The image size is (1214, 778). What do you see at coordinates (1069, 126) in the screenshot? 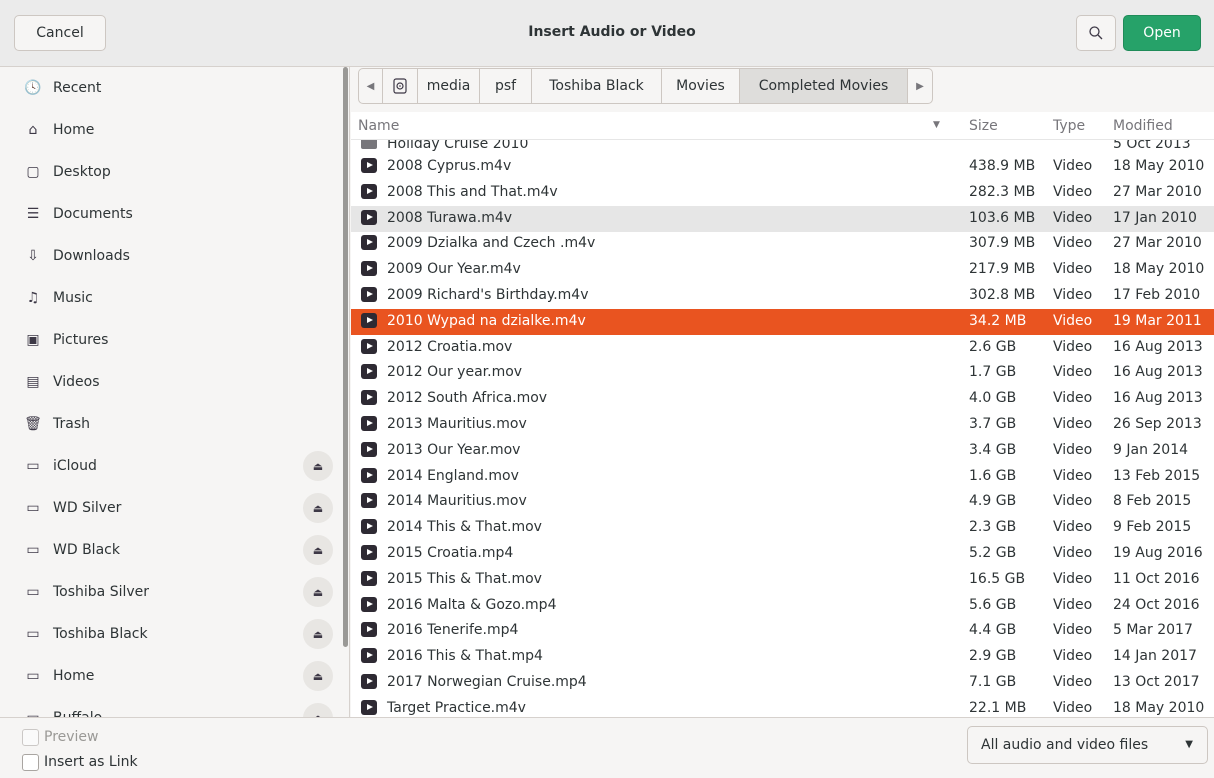
I see `column-header-type: Type` at bounding box center [1069, 126].